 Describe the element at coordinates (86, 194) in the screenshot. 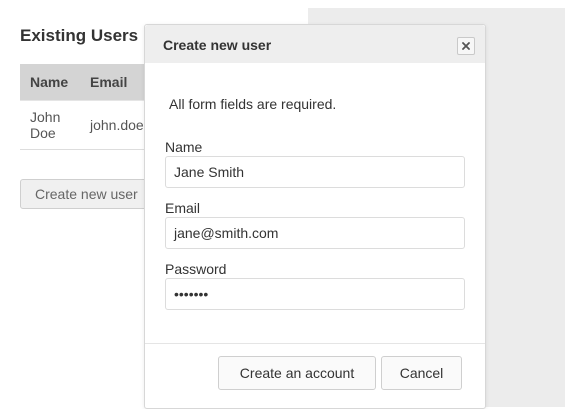

I see `create-new-user-button: Create new user` at that location.